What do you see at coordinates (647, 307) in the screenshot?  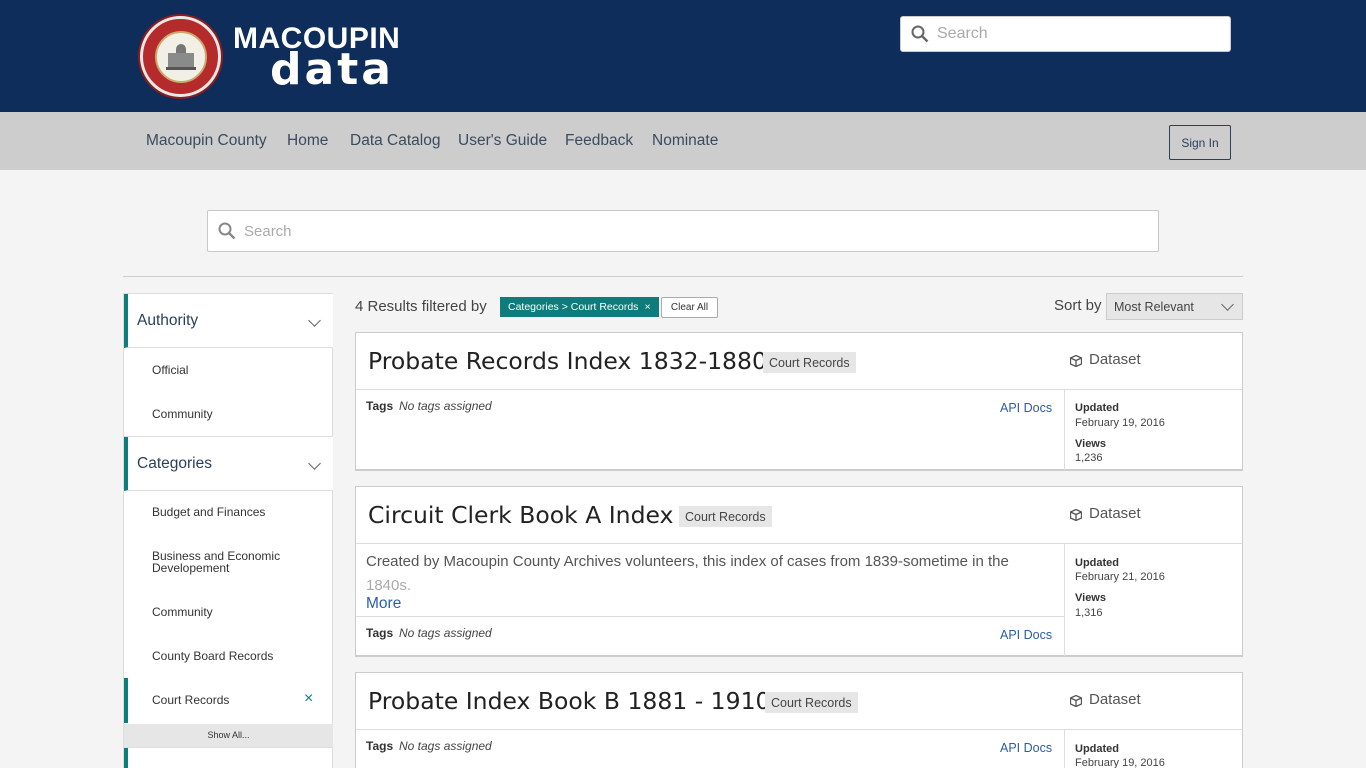 I see `close-icon: ×` at bounding box center [647, 307].